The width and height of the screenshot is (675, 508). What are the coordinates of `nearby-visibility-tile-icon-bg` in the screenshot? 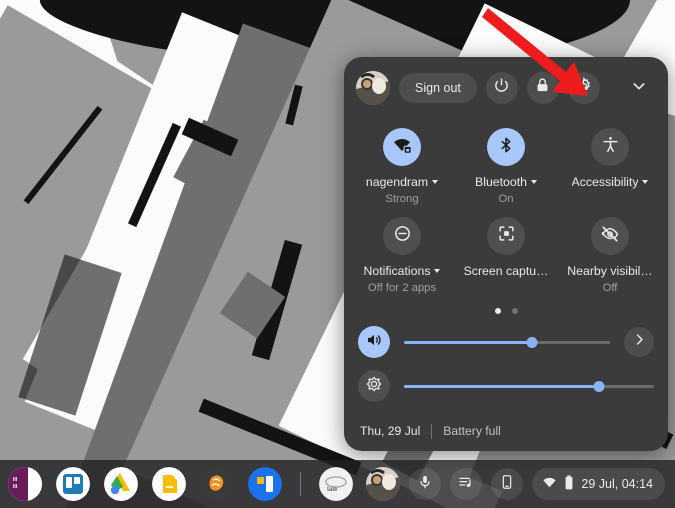 It's located at (610, 236).